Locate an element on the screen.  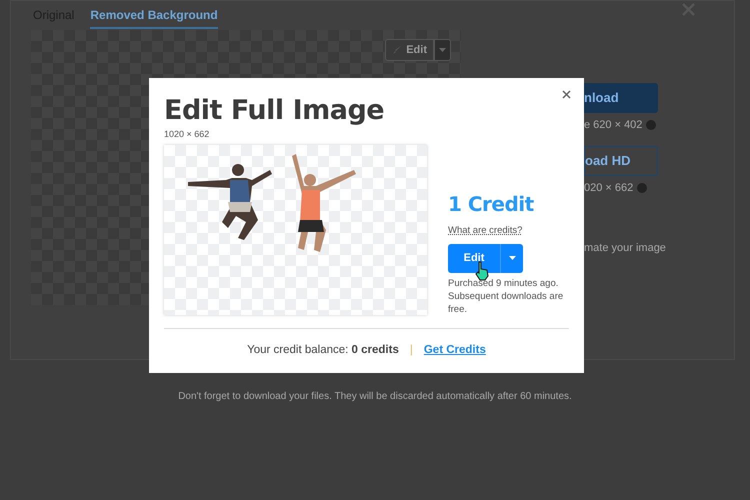
price-text: 1 Credit is located at coordinates (491, 204).